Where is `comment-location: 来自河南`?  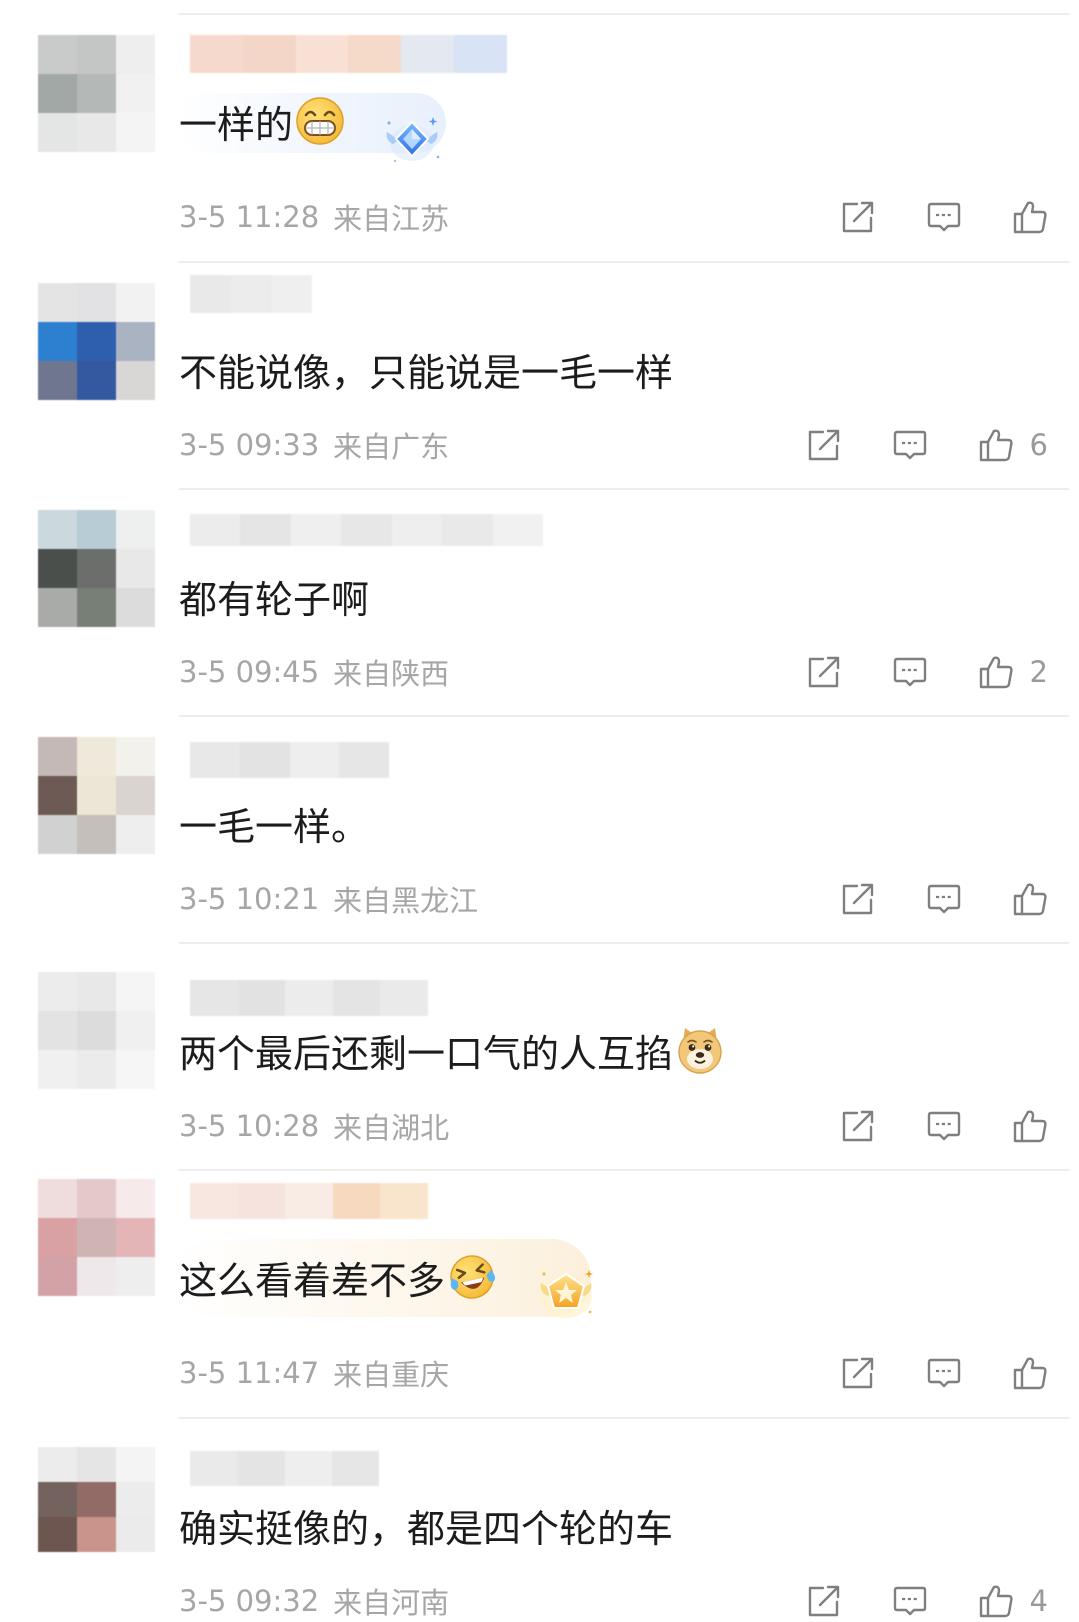
comment-location: 来自河南 is located at coordinates (391, 1603).